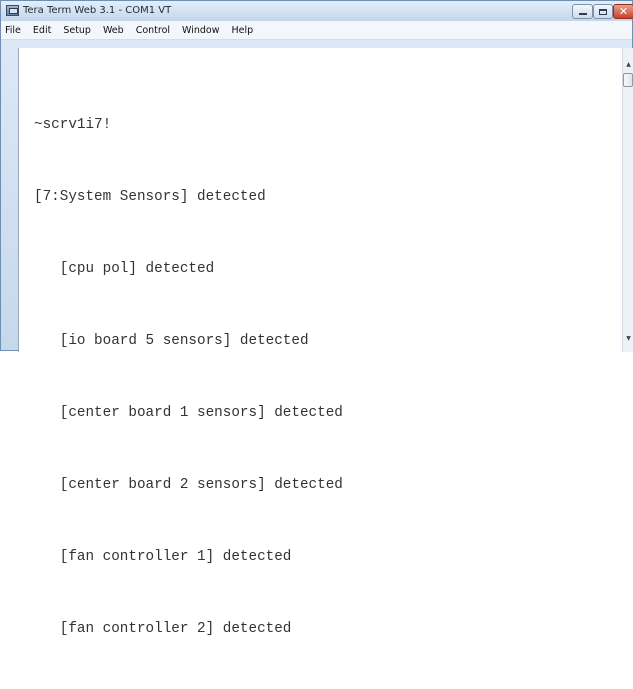 The image size is (633, 689). Describe the element at coordinates (97, 10) in the screenshot. I see `window-title: Tera Term Web 3.1 - COM1 VT` at that location.